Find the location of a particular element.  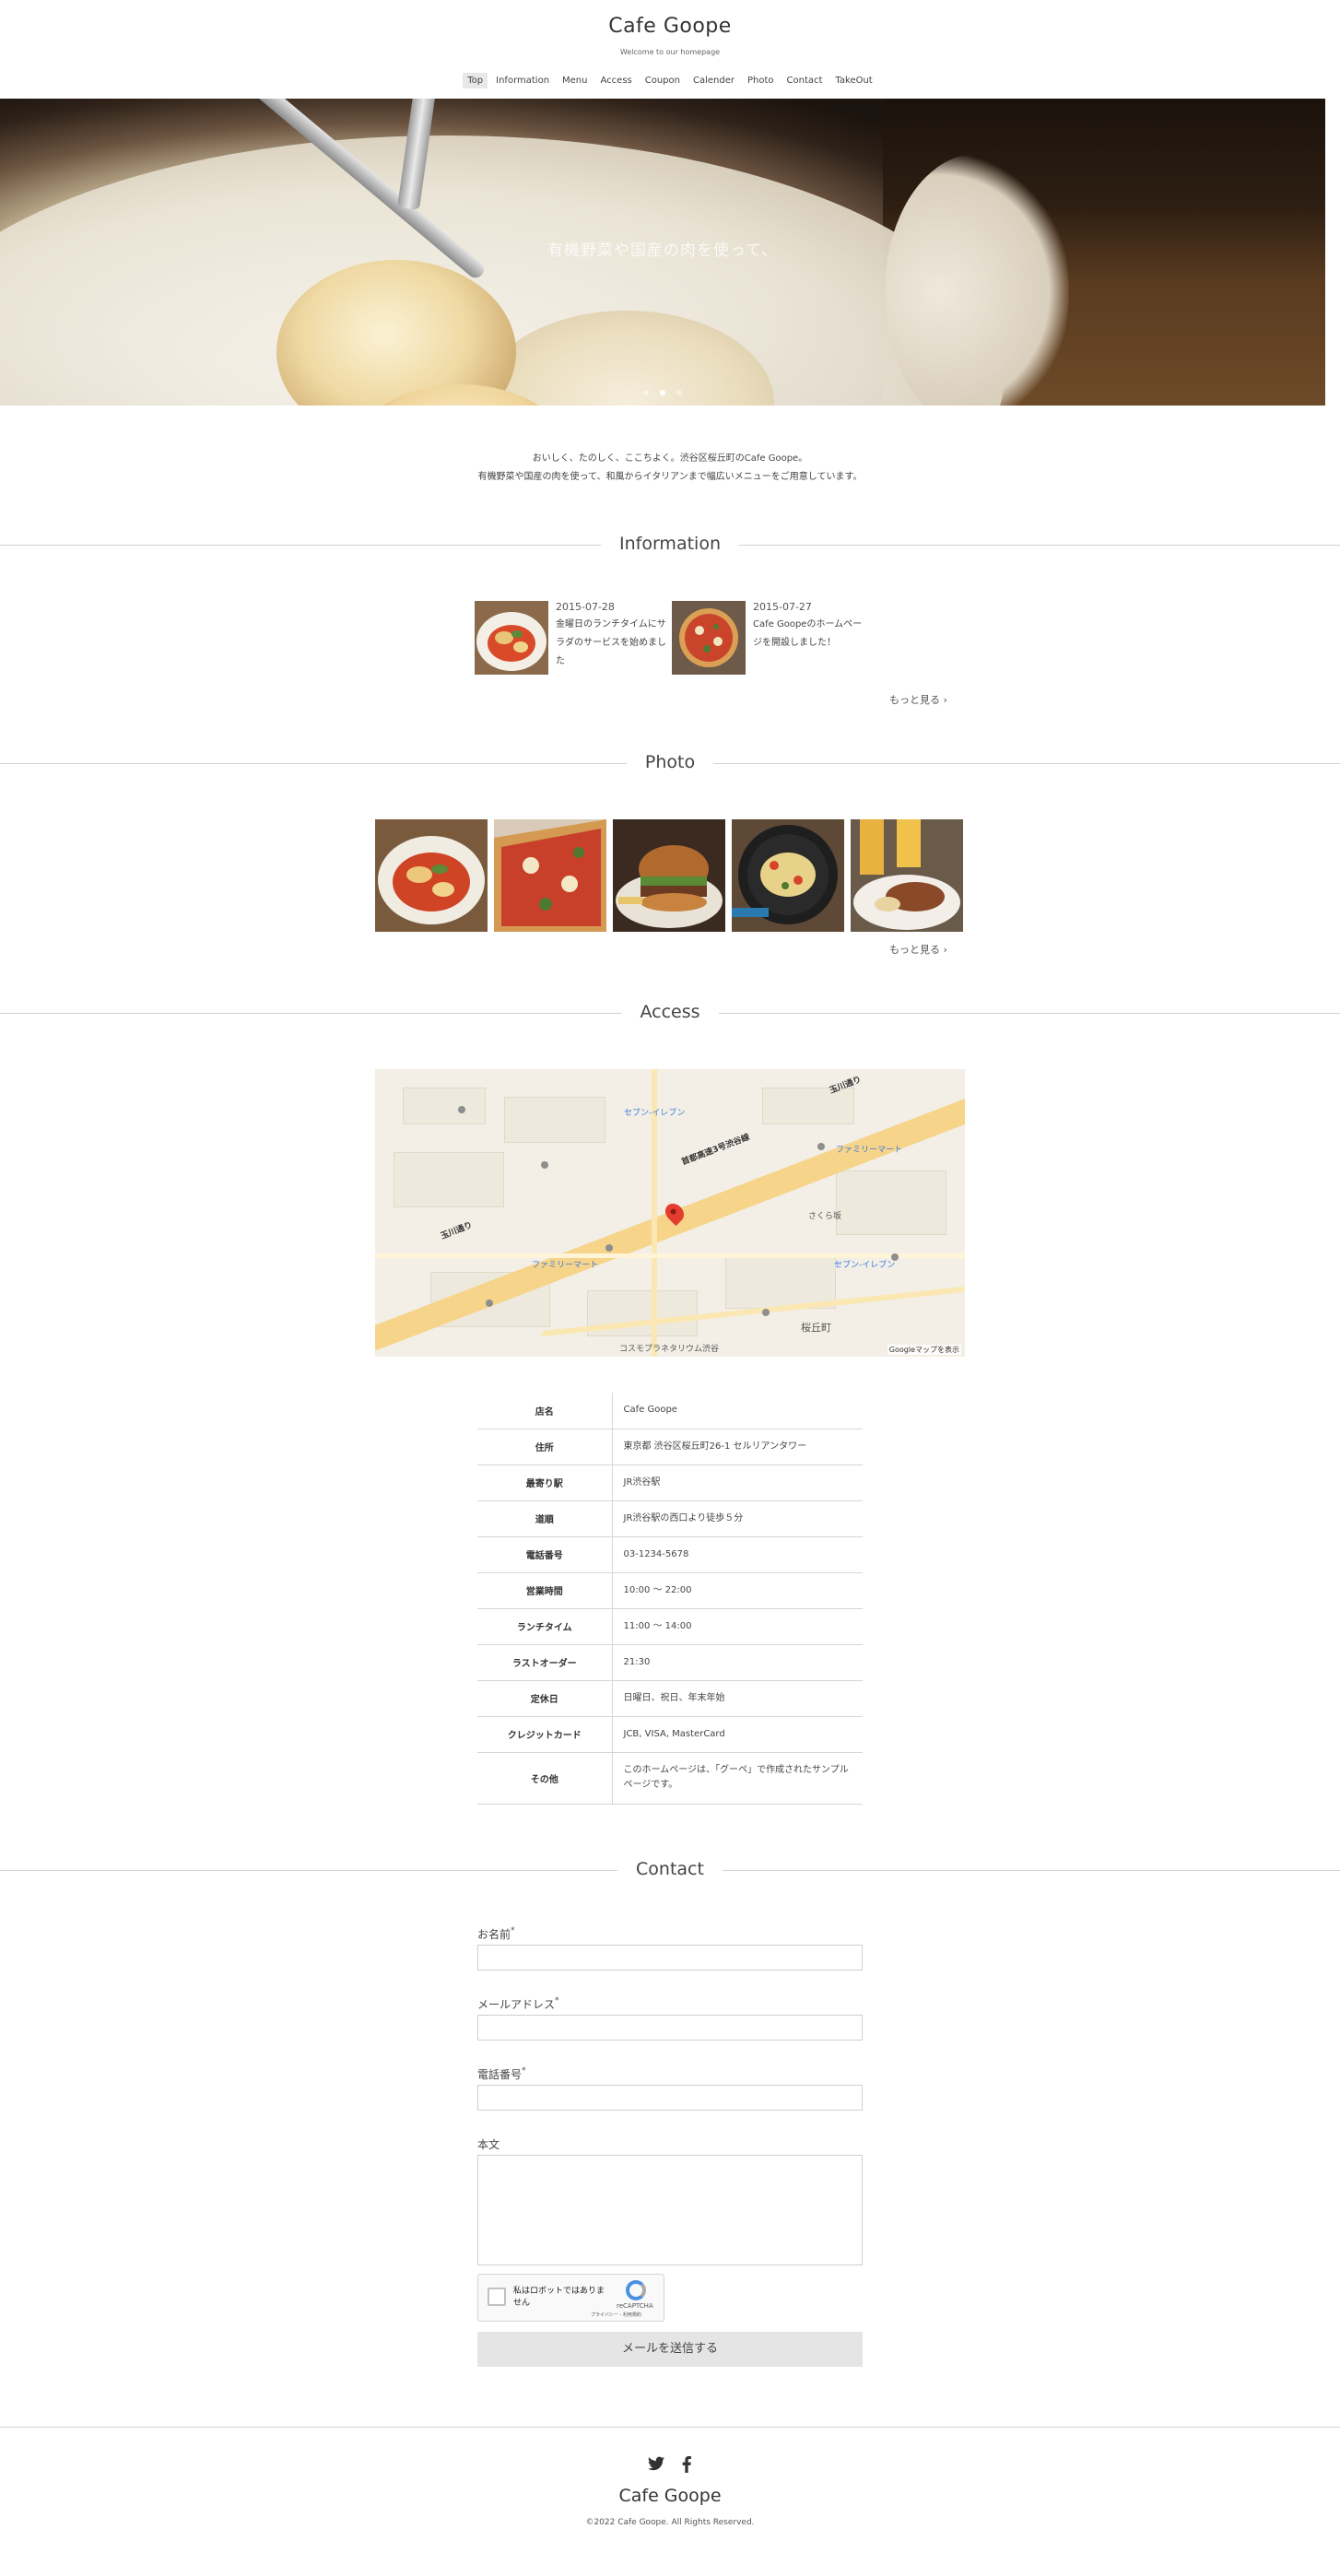

table-header: 定休日 is located at coordinates (545, 1698).